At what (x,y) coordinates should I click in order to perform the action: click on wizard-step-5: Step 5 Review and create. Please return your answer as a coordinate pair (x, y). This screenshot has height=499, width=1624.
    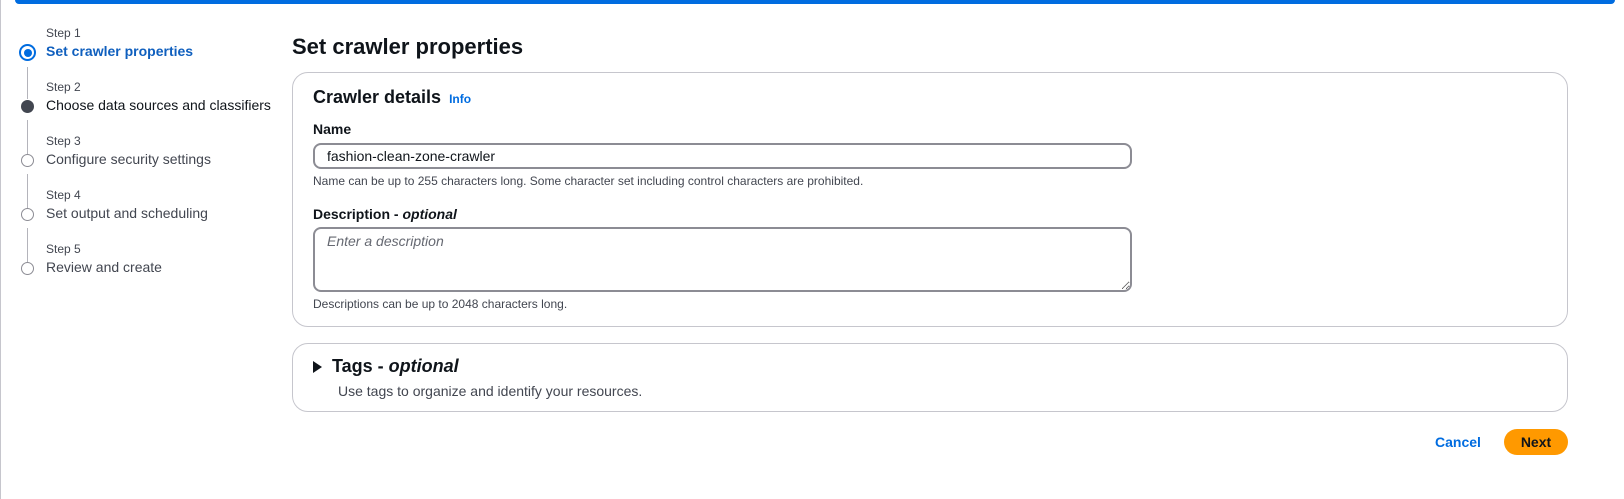
    Looking at the image, I should click on (149, 263).